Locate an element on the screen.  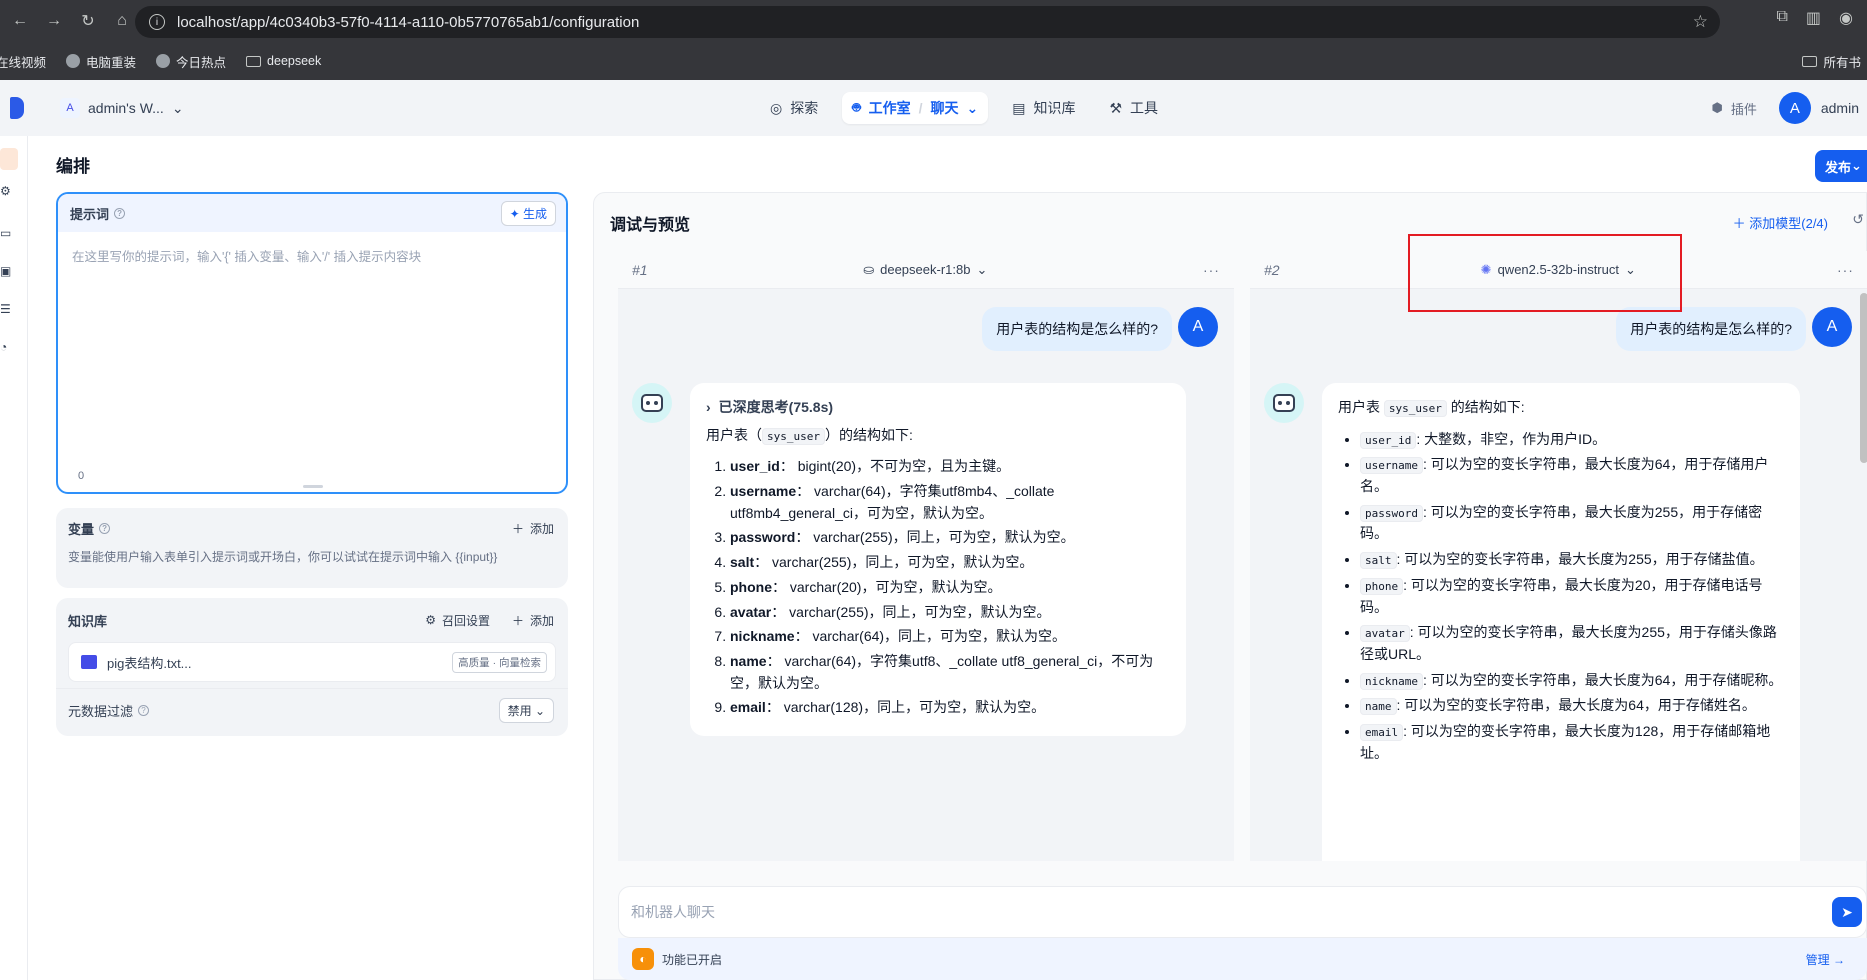
char-count: 0 is located at coordinates (81, 476).